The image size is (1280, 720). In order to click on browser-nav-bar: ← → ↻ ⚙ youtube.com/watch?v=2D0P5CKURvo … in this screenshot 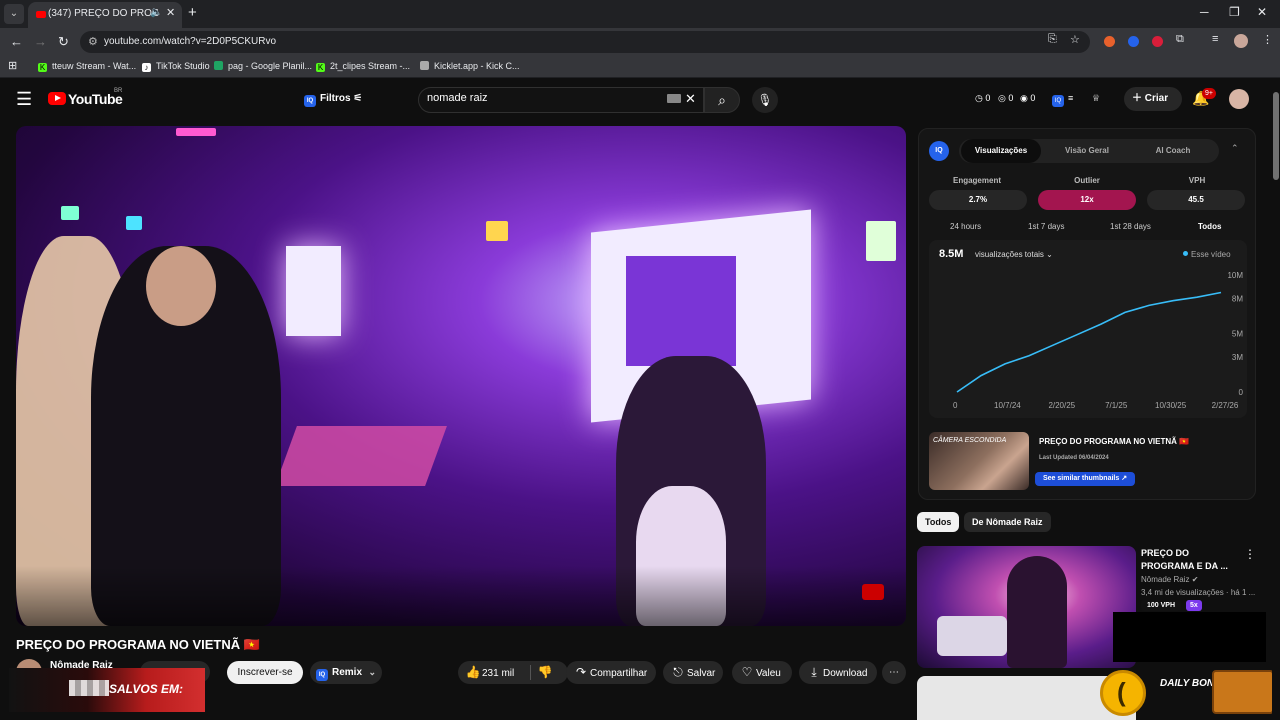, I will do `click(640, 42)`.